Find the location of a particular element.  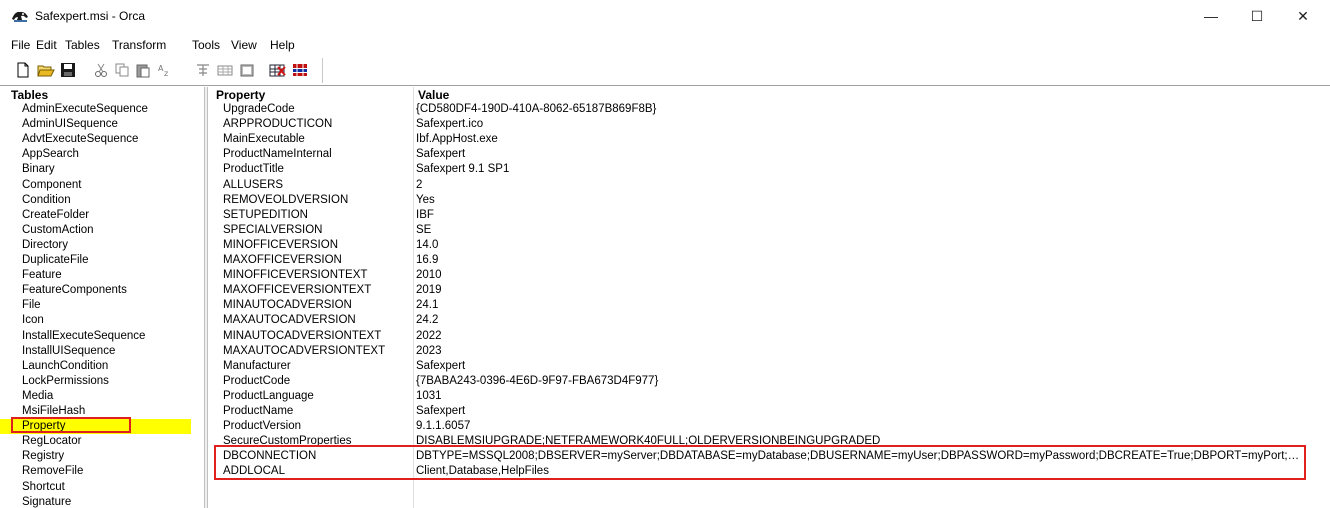

table-item: Directory is located at coordinates (103, 245).